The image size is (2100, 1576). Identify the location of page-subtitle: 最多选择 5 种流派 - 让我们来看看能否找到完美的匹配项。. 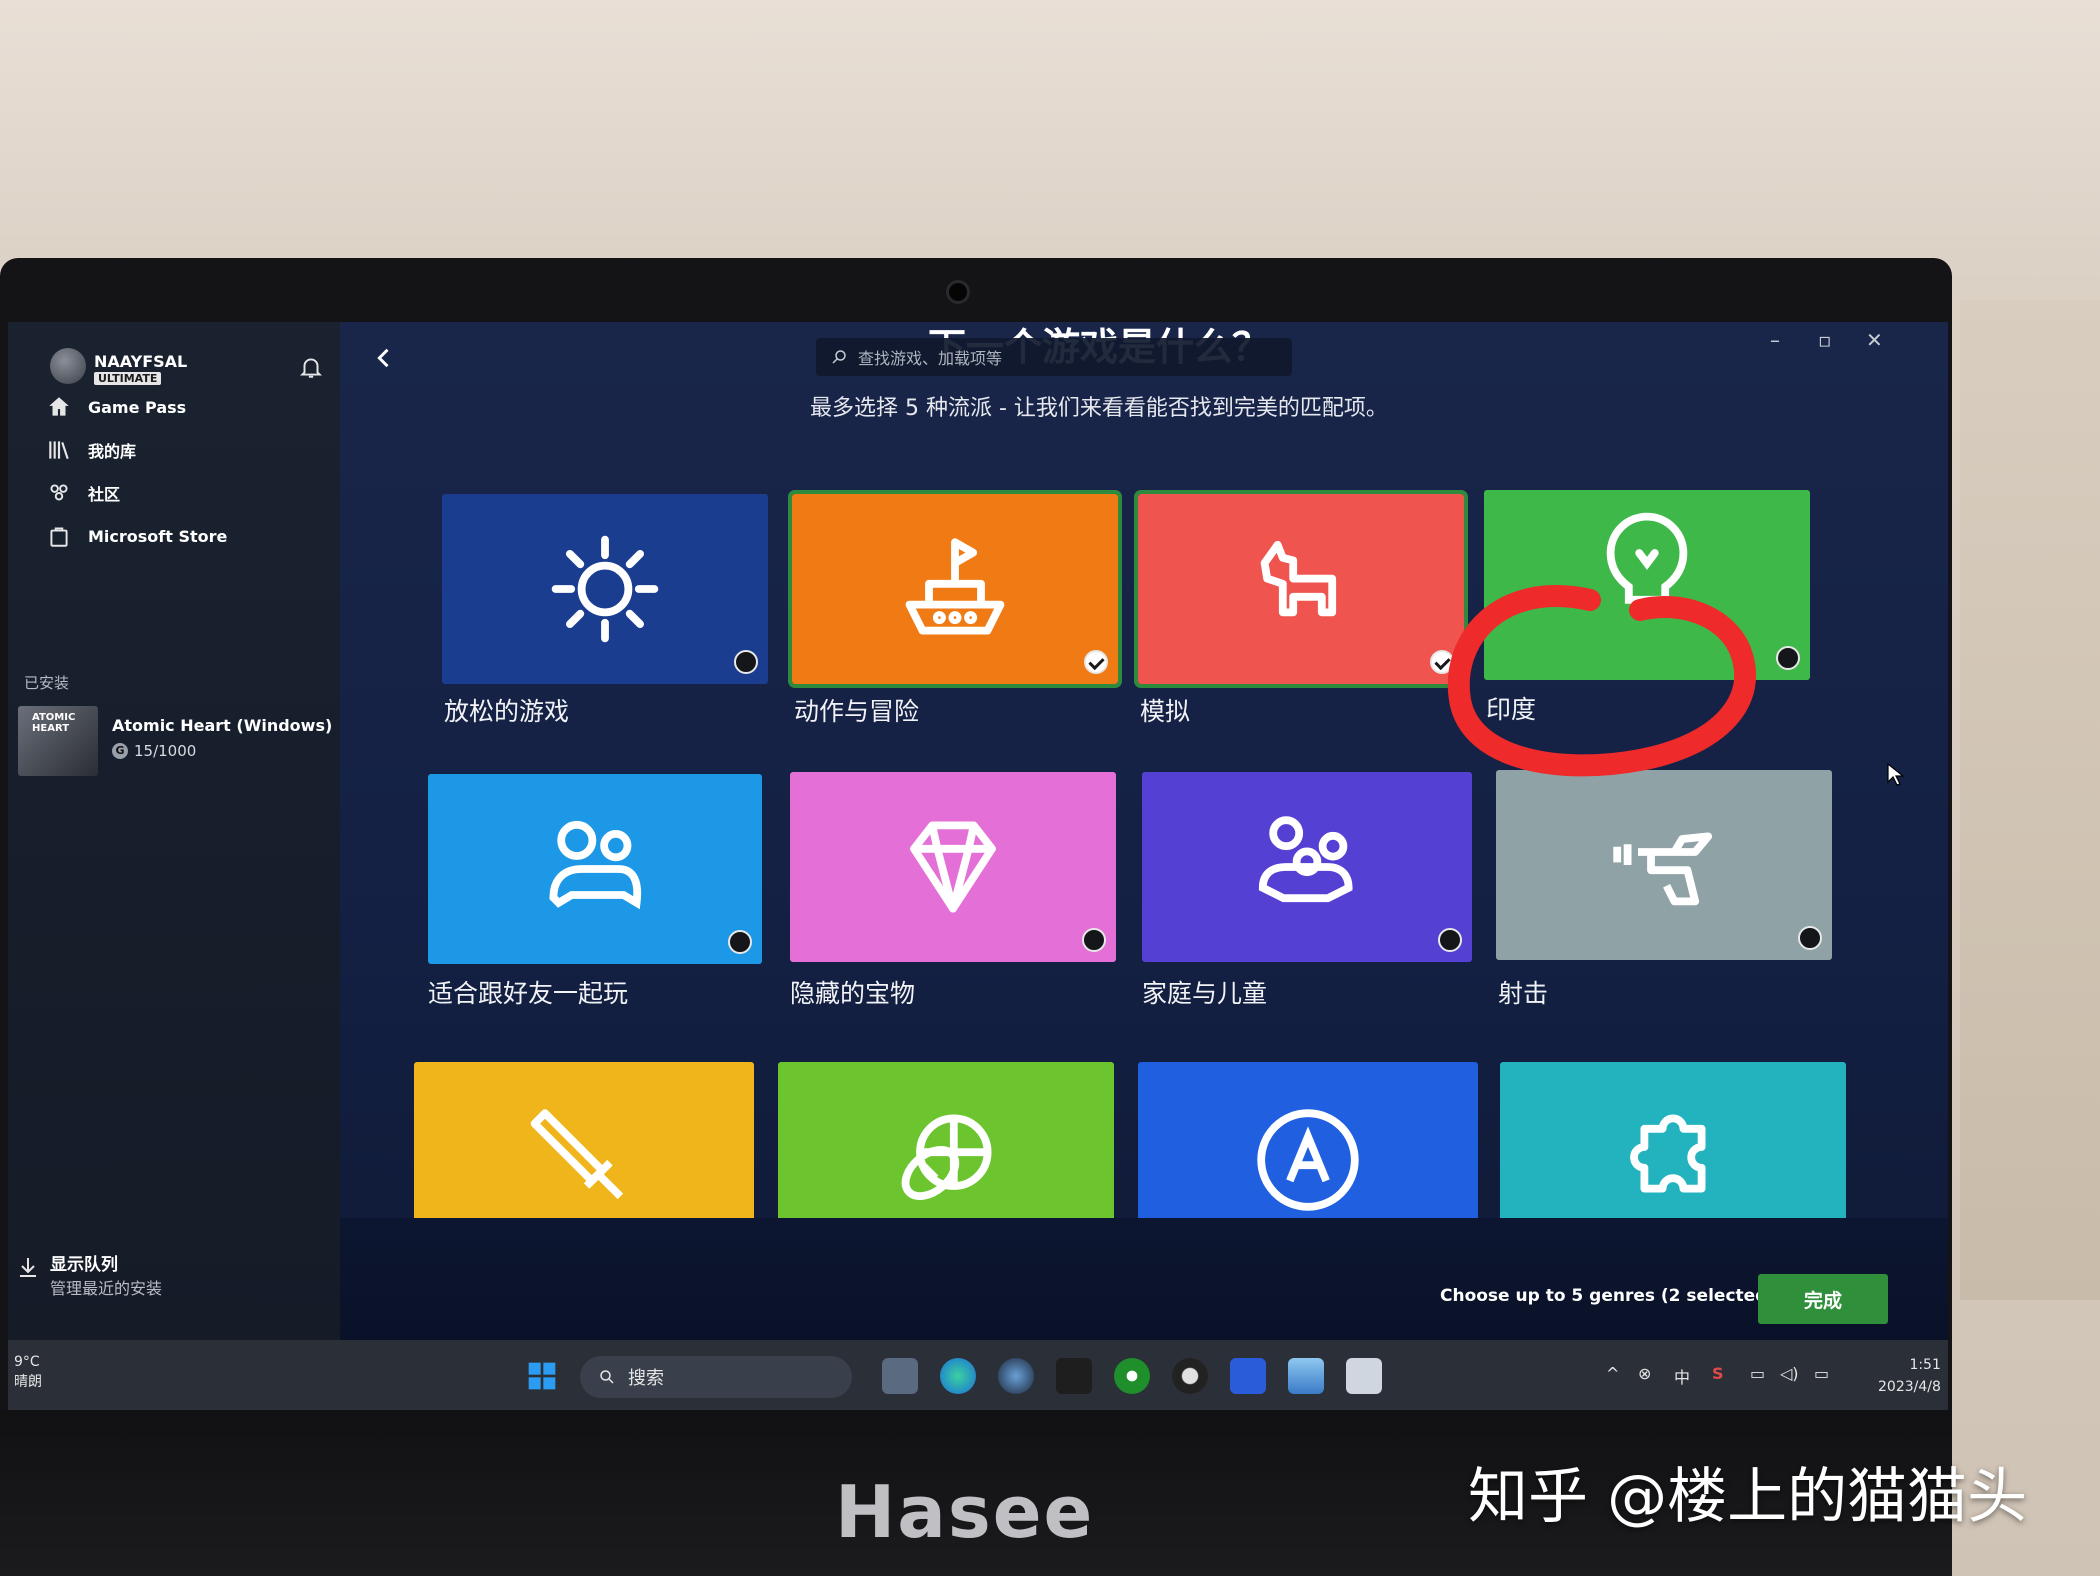
(1099, 408).